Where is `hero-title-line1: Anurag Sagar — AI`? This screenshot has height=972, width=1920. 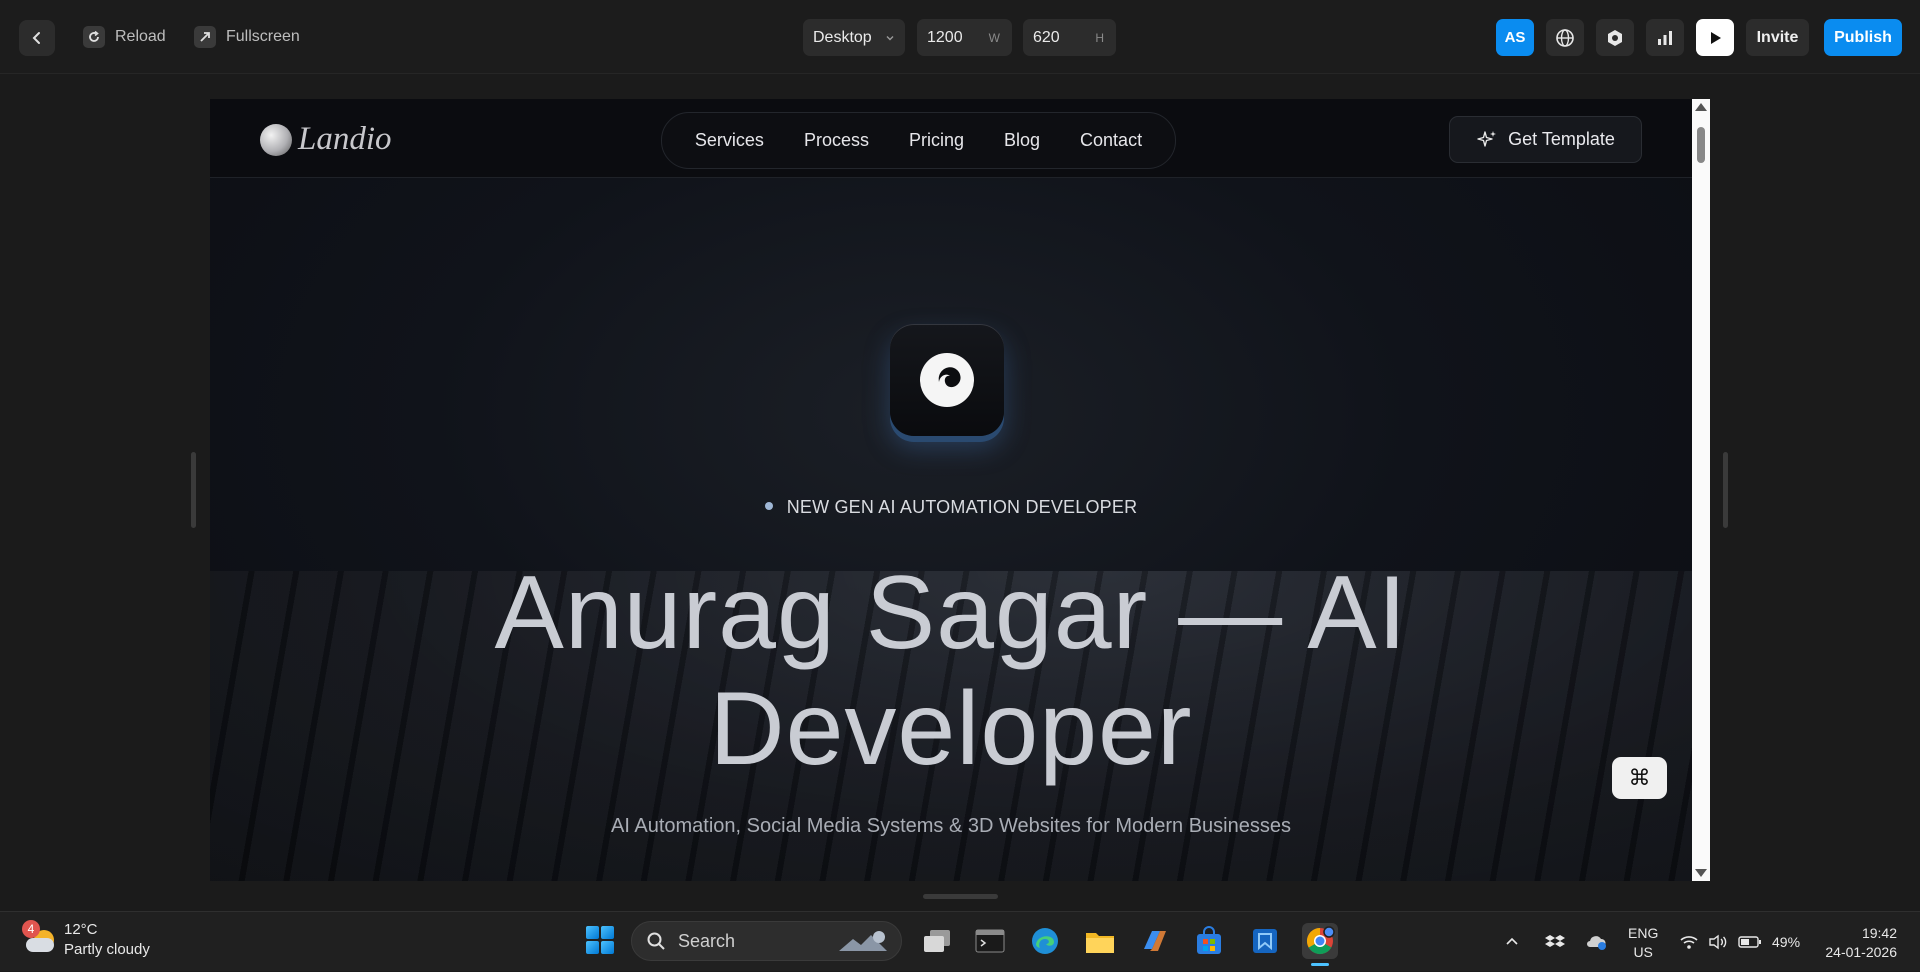
hero-title-line1: Anurag Sagar — AI is located at coordinates (951, 613).